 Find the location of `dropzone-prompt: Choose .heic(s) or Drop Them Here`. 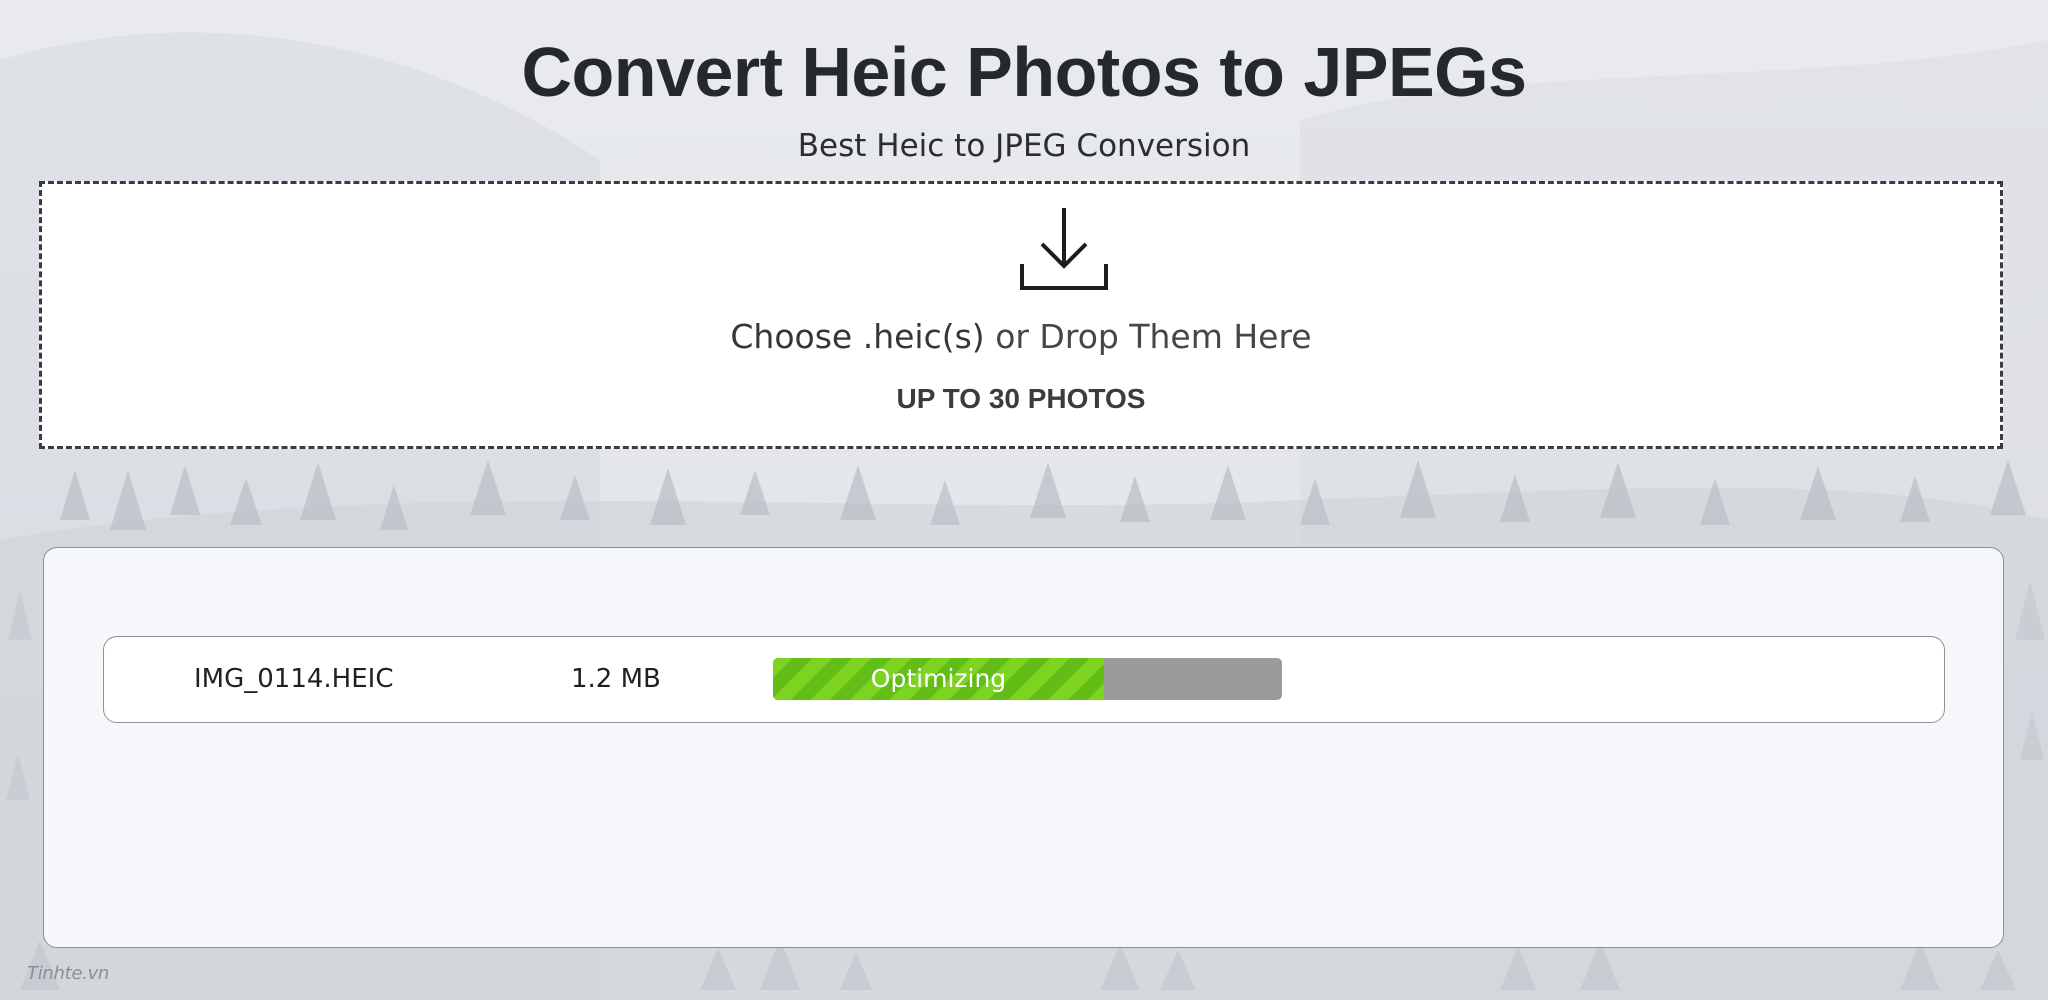

dropzone-prompt: Choose .heic(s) or Drop Them Here is located at coordinates (1021, 337).